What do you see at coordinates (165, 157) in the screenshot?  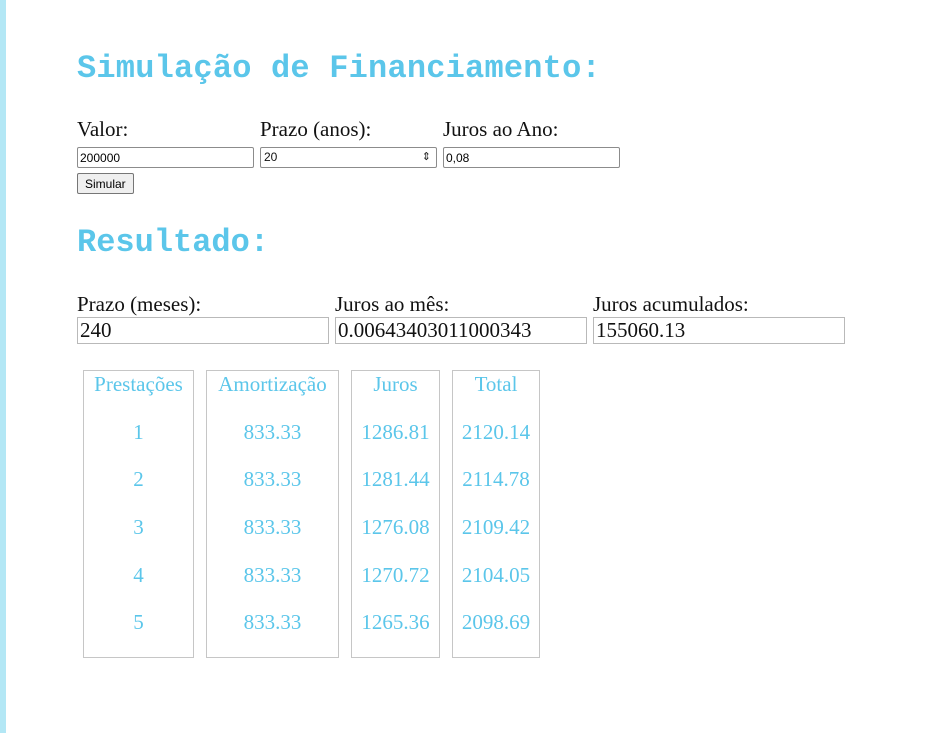 I see `valor-input` at bounding box center [165, 157].